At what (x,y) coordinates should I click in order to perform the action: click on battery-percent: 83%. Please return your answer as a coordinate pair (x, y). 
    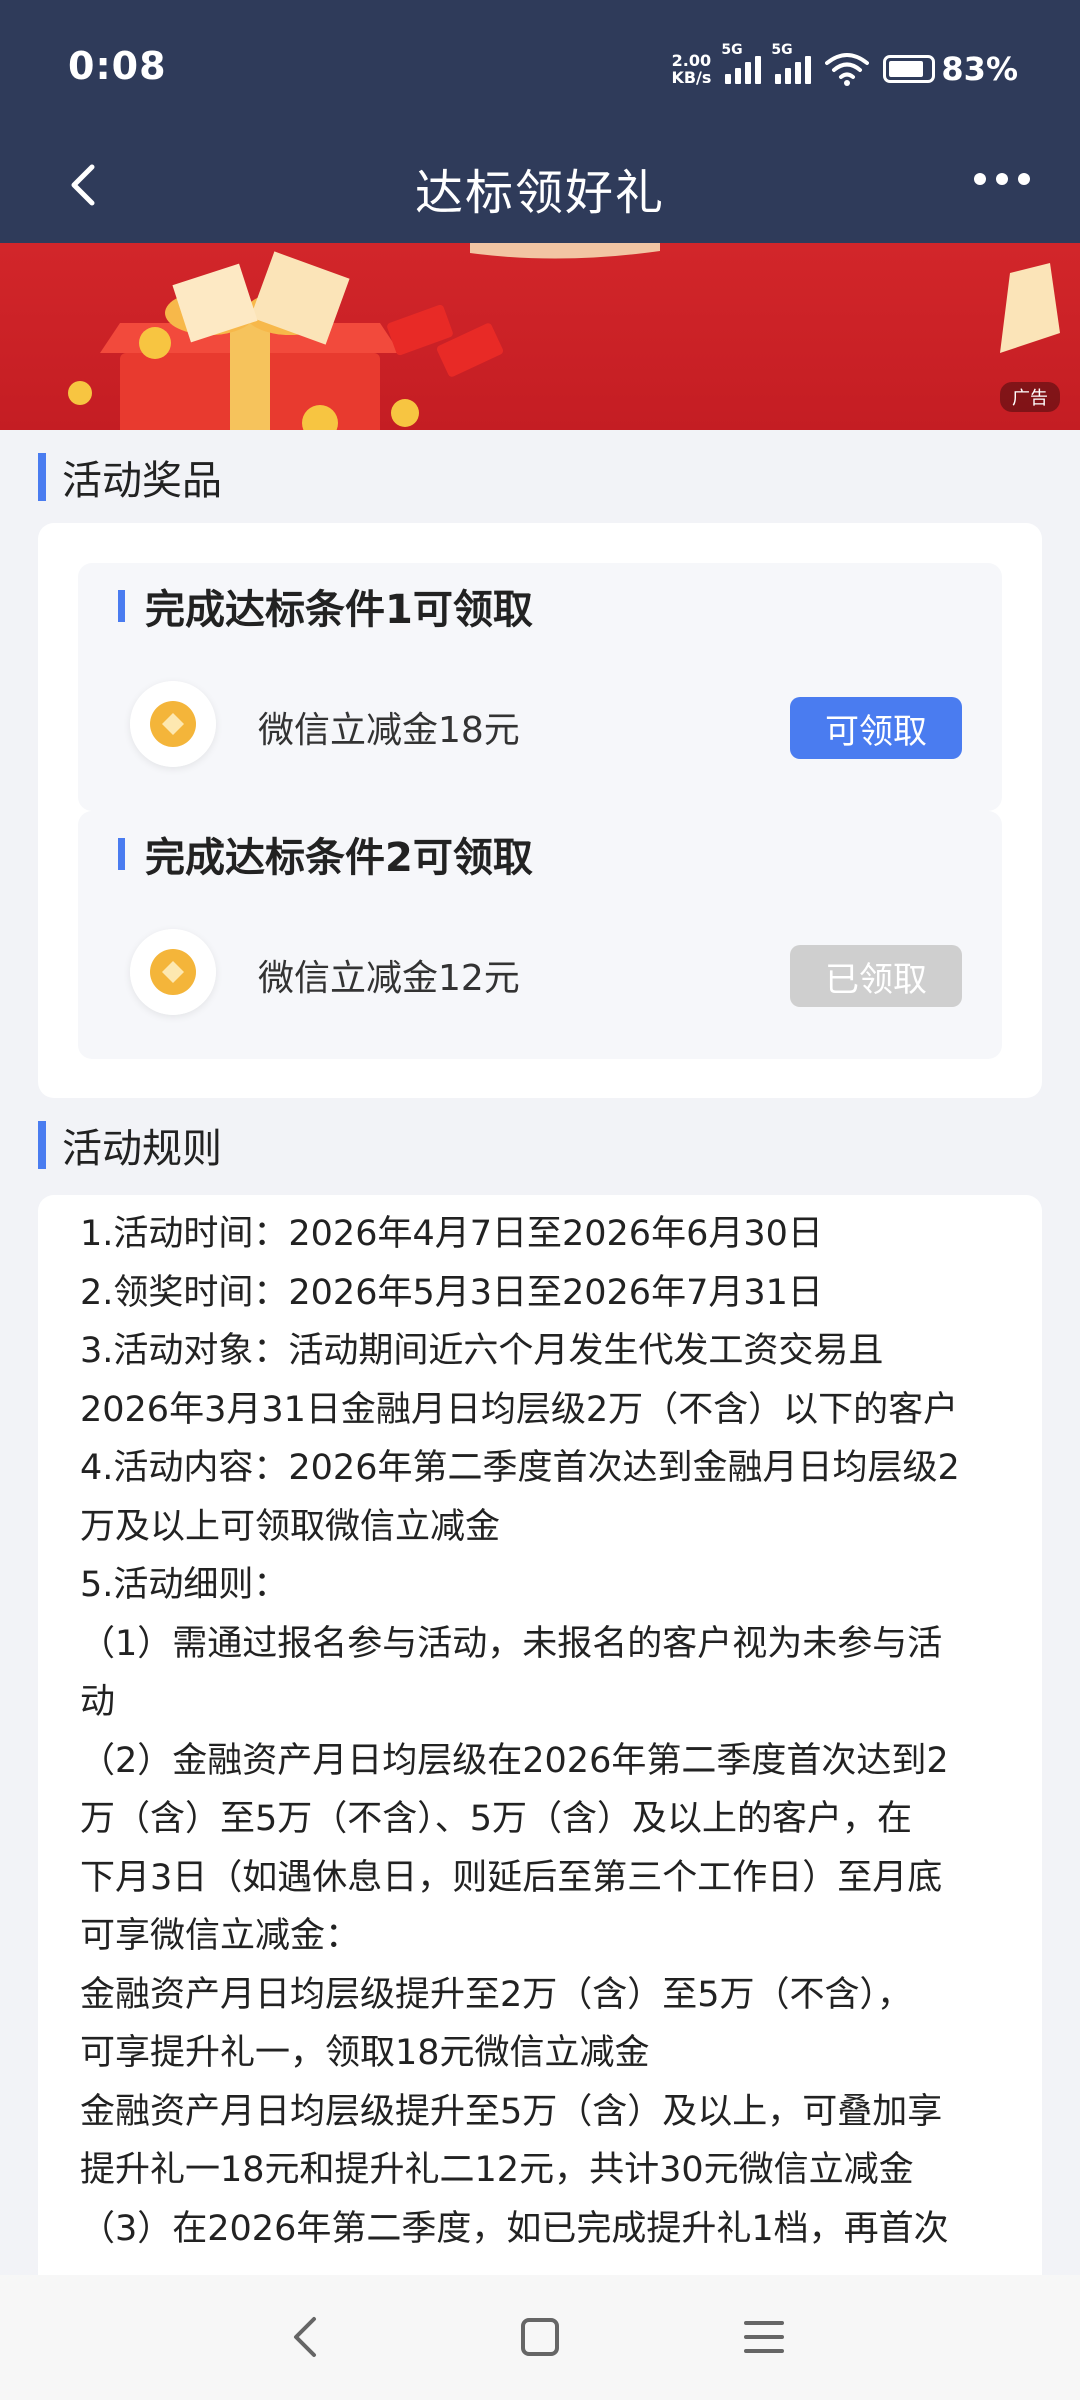
    Looking at the image, I should click on (979, 69).